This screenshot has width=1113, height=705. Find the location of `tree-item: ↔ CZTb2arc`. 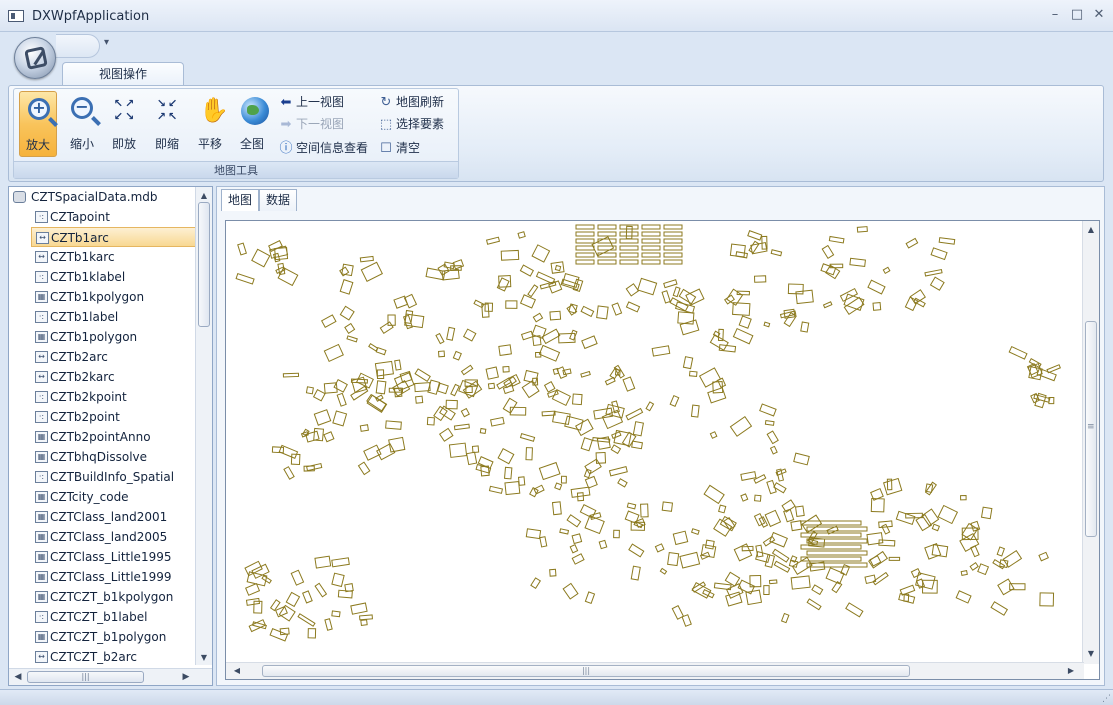

tree-item: ↔ CZTb2arc is located at coordinates (102, 357).